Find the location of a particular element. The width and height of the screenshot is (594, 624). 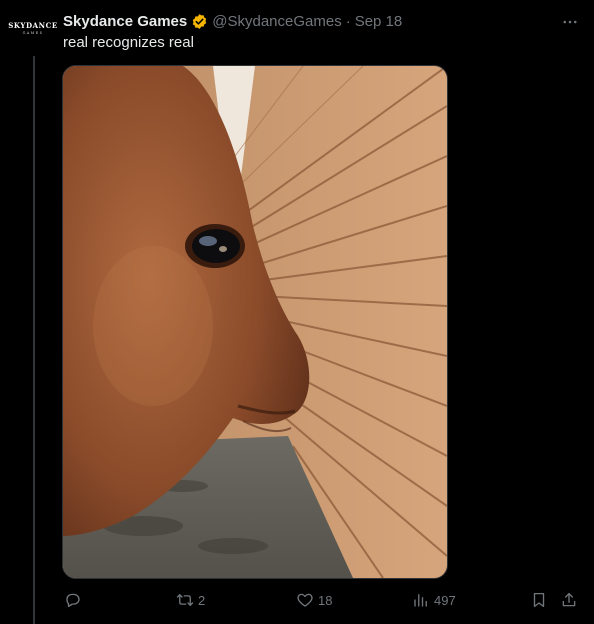

thread-line is located at coordinates (34, 340).